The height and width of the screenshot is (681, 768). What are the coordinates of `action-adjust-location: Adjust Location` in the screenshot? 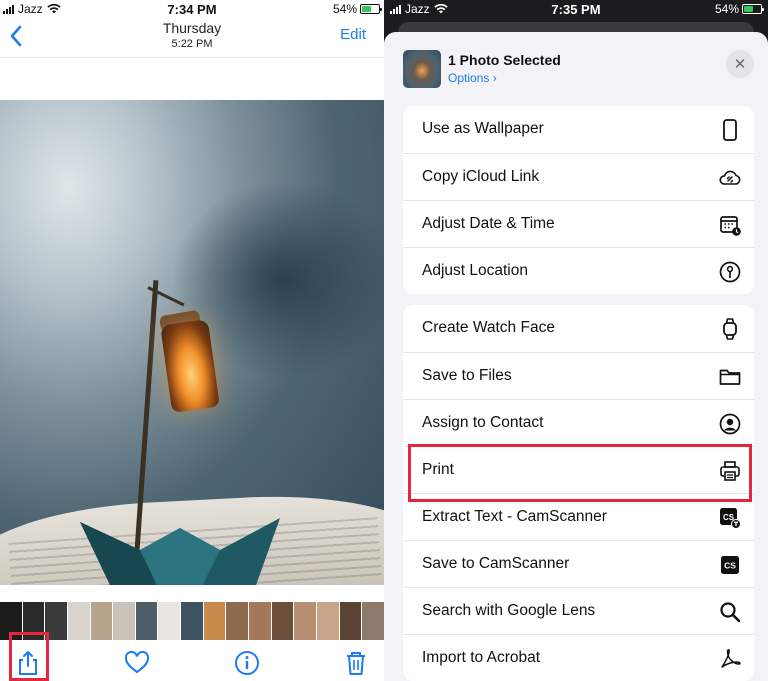 It's located at (578, 270).